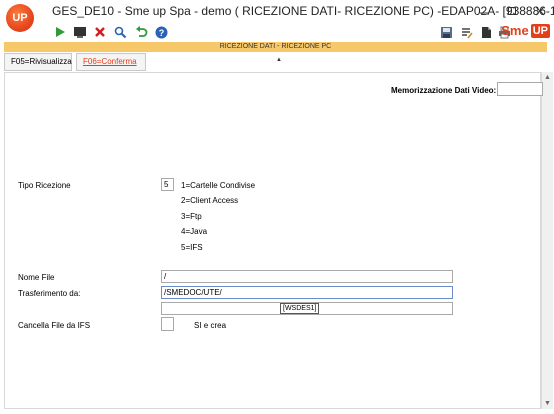 The width and height of the screenshot is (554, 414). I want to click on save-icon, so click(446, 32).